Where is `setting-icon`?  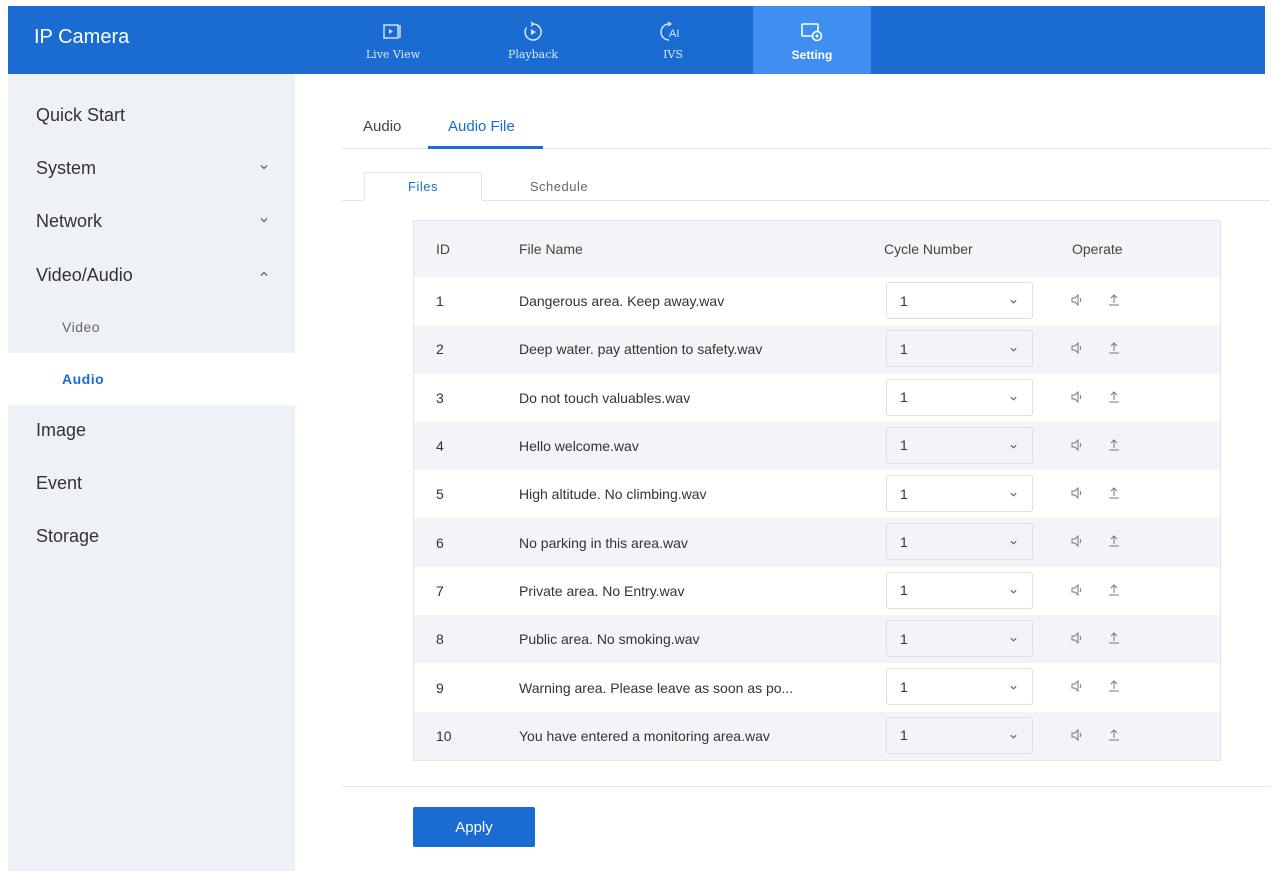
setting-icon is located at coordinates (812, 32).